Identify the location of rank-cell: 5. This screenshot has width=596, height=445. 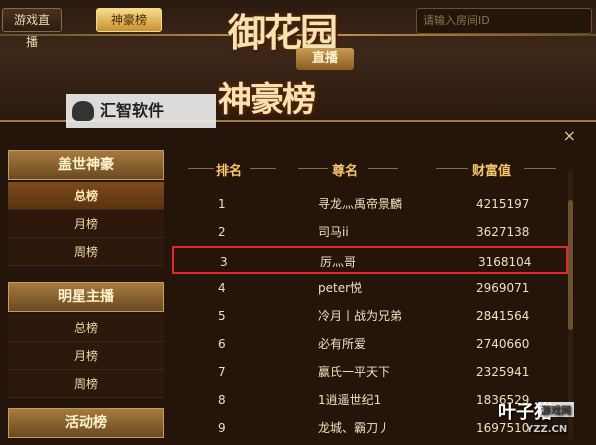
(222, 316).